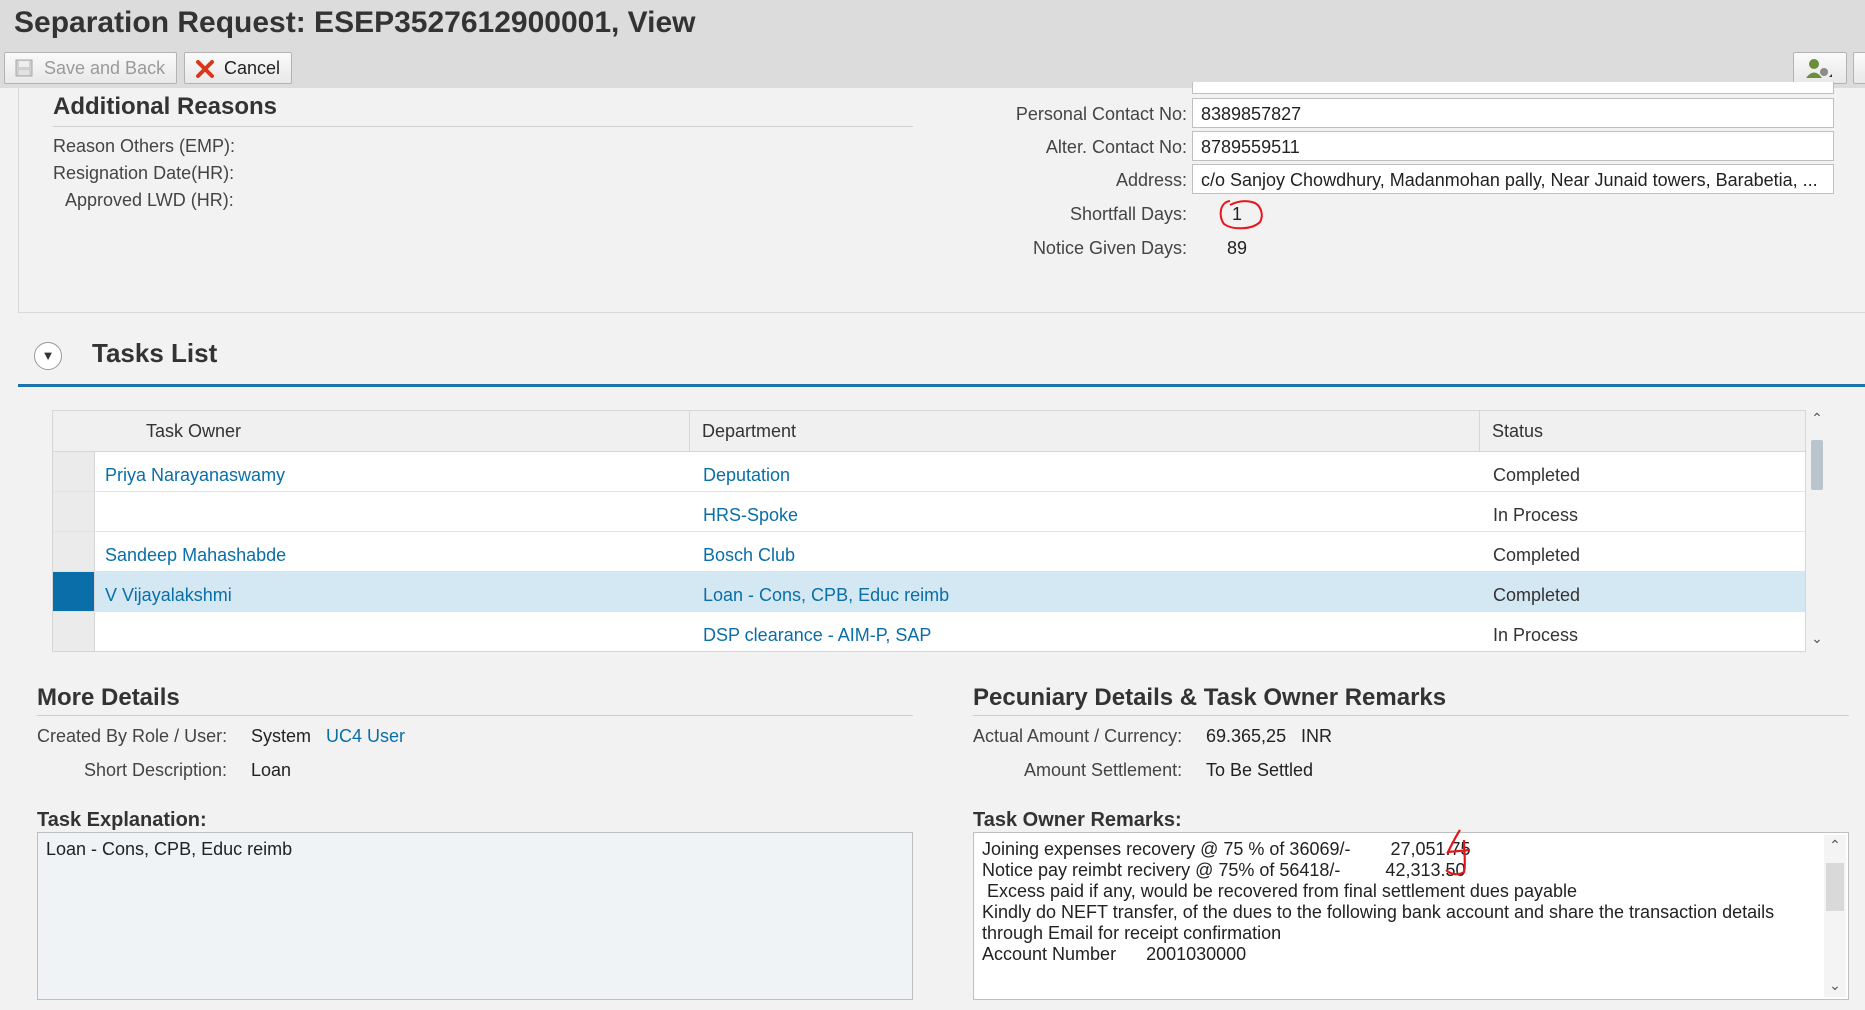 Image resolution: width=1865 pixels, height=1010 pixels. Describe the element at coordinates (281, 736) in the screenshot. I see `created-by-role: System` at that location.